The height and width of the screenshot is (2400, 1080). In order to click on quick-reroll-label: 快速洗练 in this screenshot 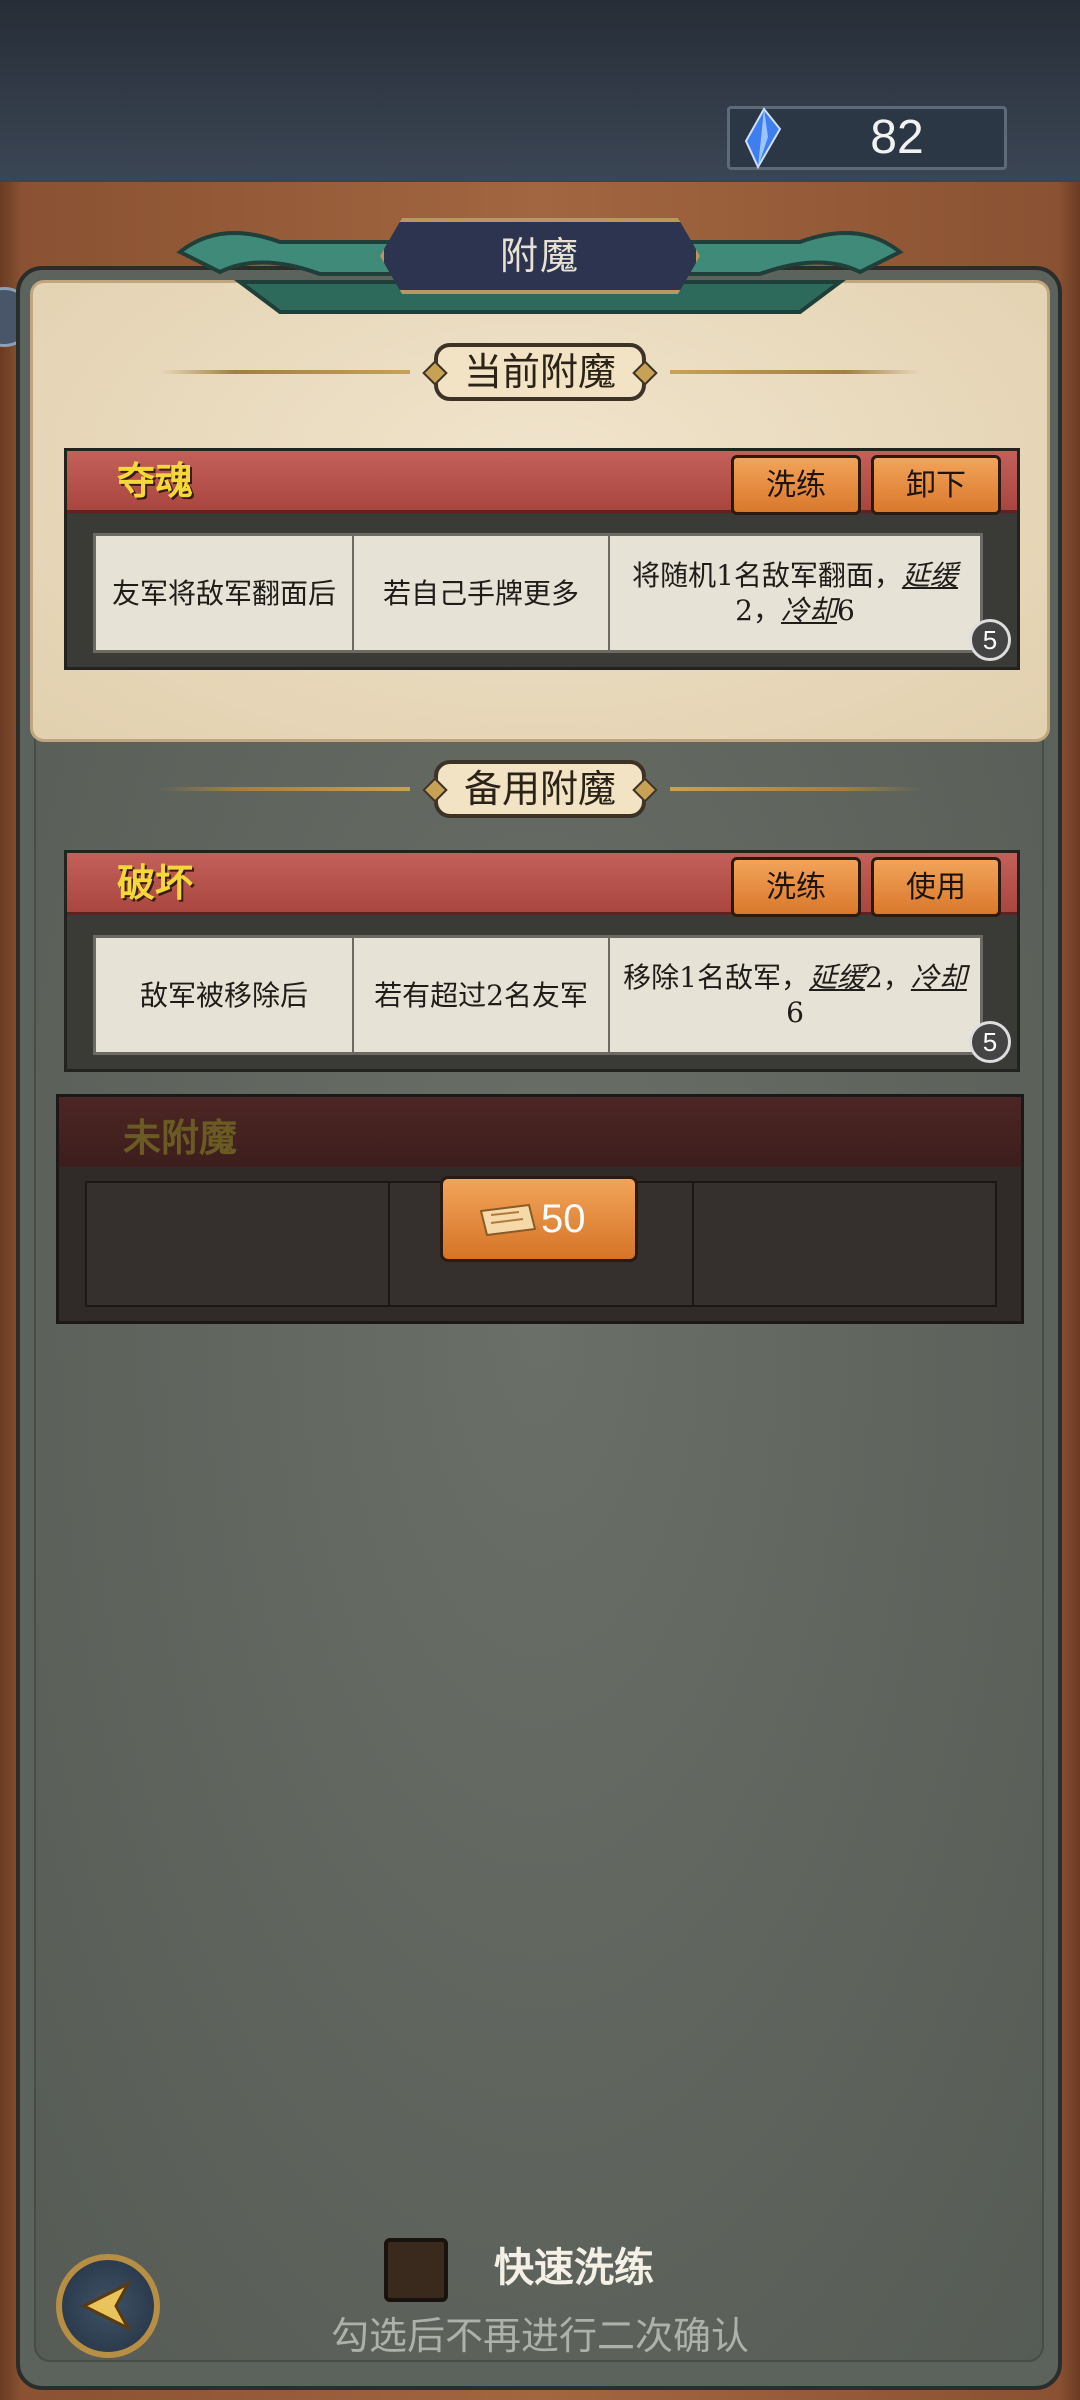, I will do `click(574, 2267)`.